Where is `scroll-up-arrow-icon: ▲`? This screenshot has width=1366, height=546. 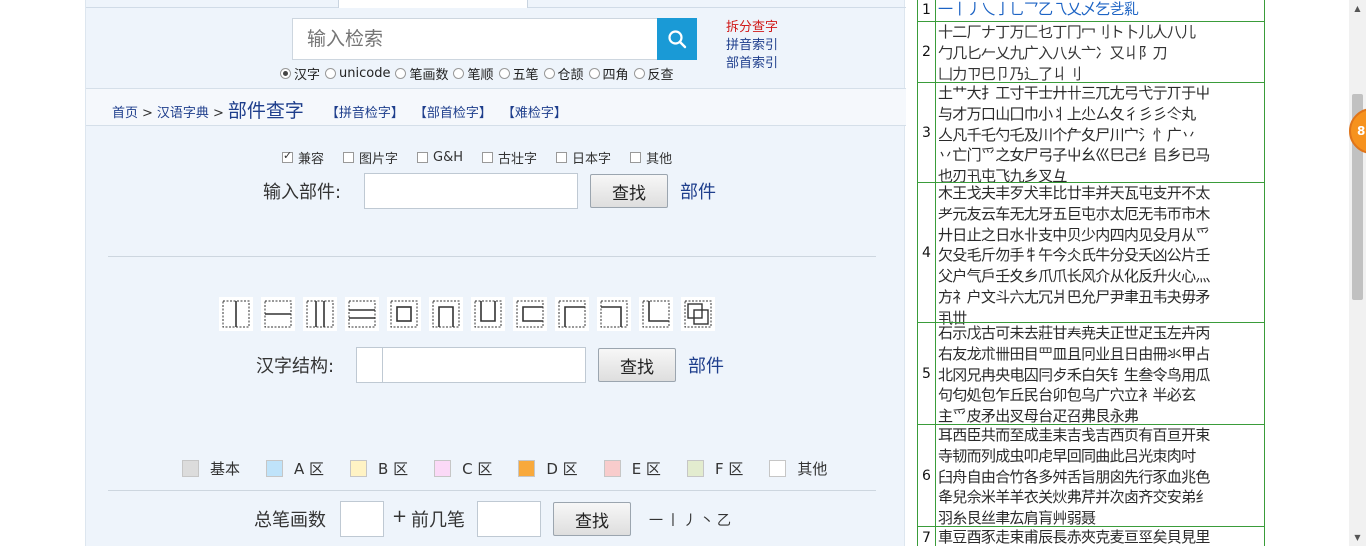 scroll-up-arrow-icon: ▲ is located at coordinates (1357, 8).